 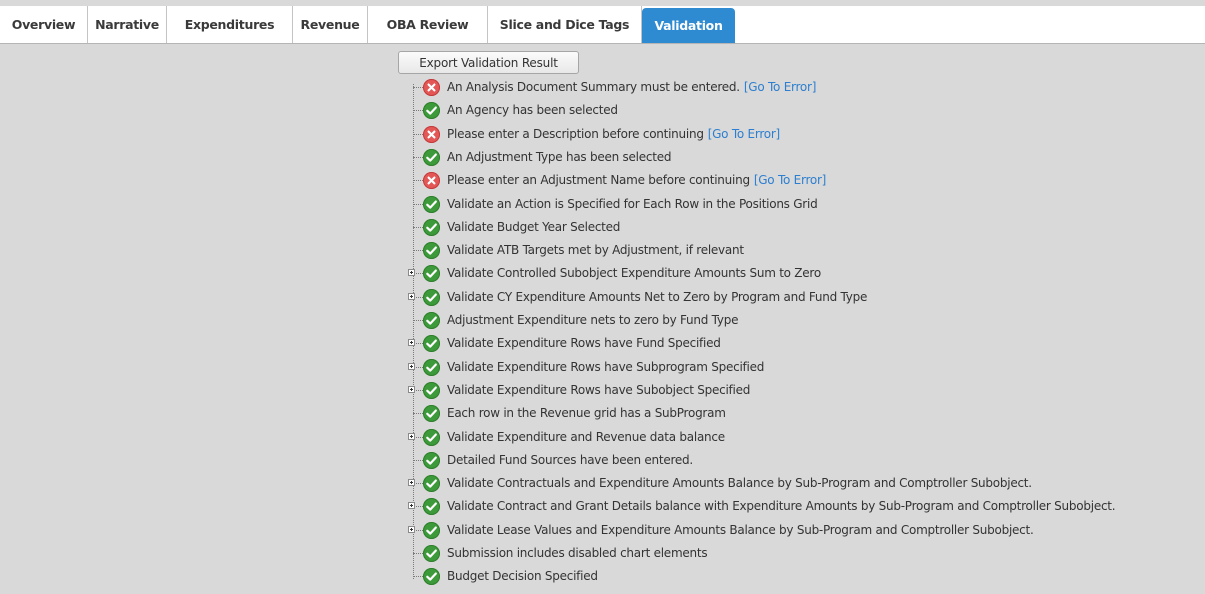 I want to click on tab-narrative: Narrative, so click(x=127, y=24).